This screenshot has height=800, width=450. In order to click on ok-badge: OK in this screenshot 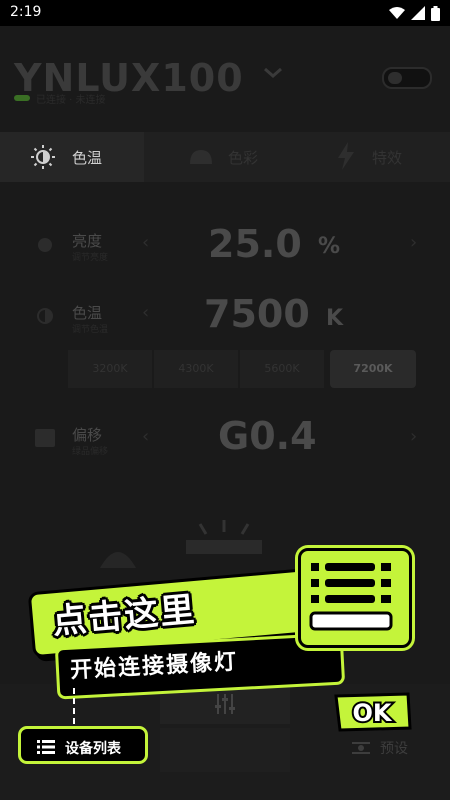, I will do `click(372, 712)`.